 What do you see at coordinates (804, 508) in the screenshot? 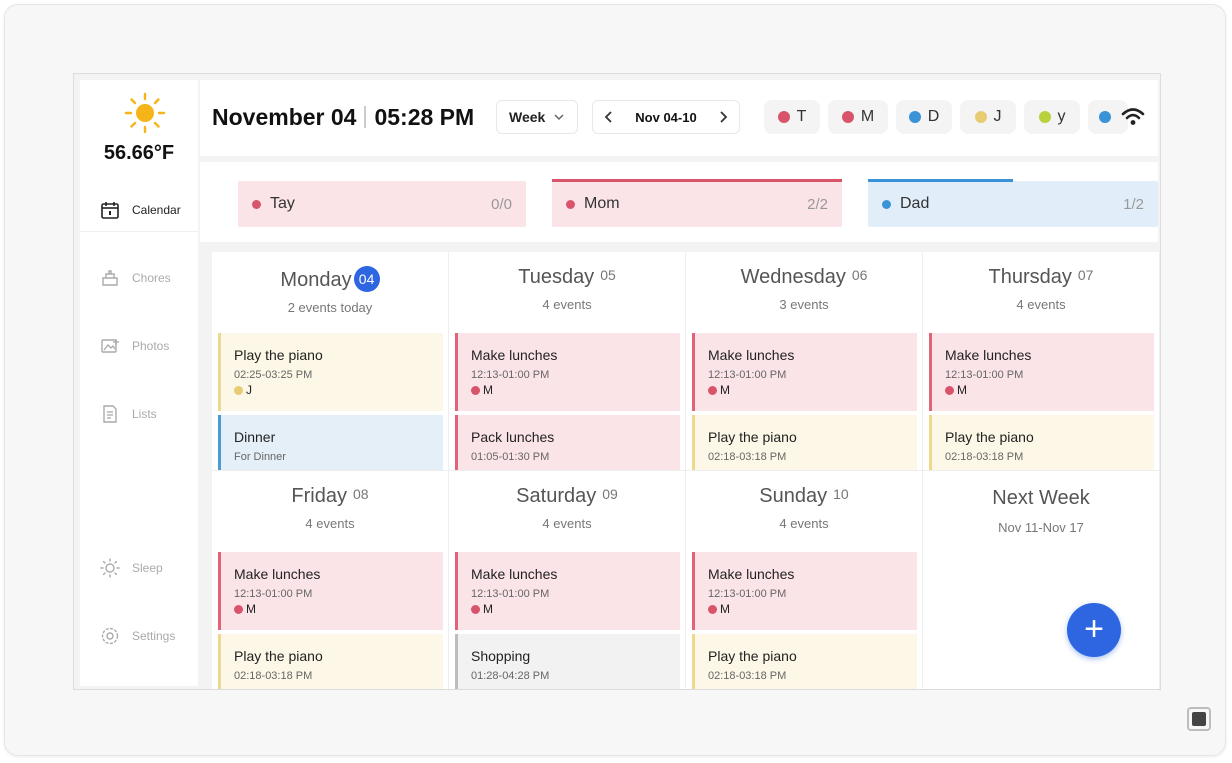
I see `day-header: Sunday 10 4 events` at bounding box center [804, 508].